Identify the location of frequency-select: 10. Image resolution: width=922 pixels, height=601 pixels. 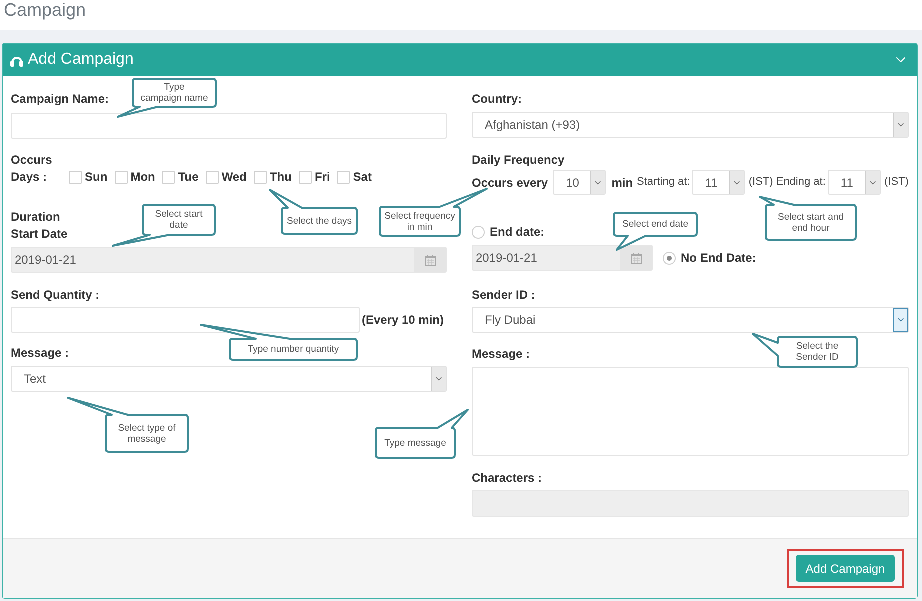
(579, 182).